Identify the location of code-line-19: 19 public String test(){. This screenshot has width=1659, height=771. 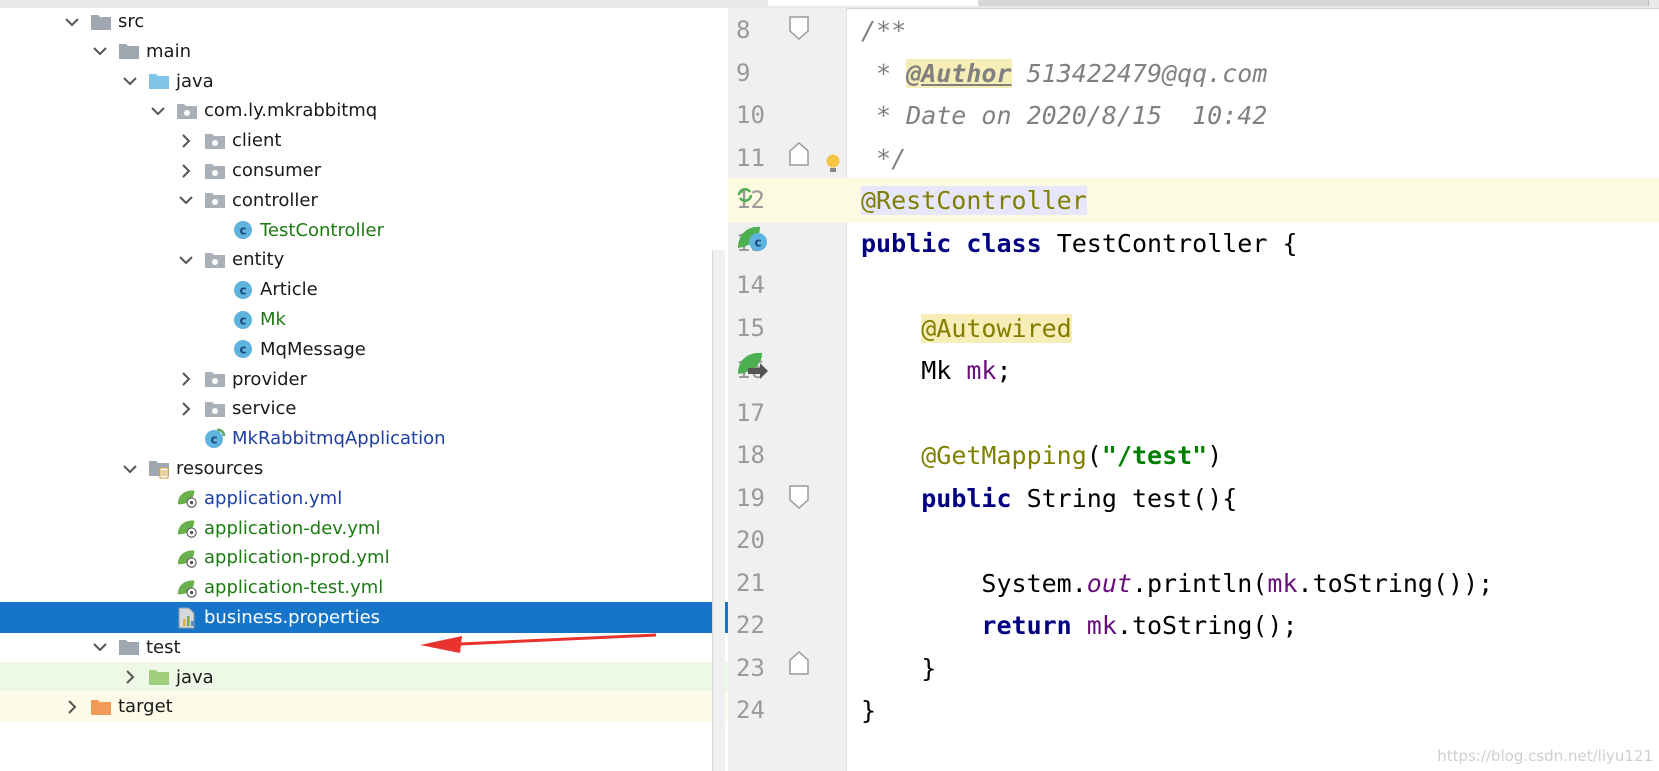
(1193, 498).